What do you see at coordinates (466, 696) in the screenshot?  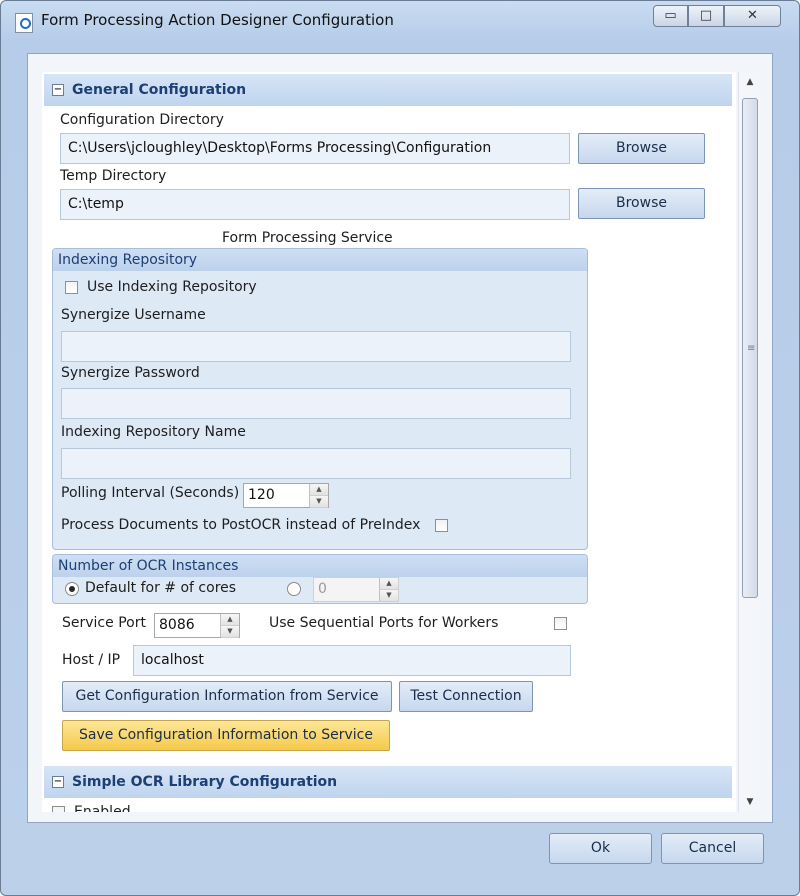 I see `test-connection-button: Test Connection` at bounding box center [466, 696].